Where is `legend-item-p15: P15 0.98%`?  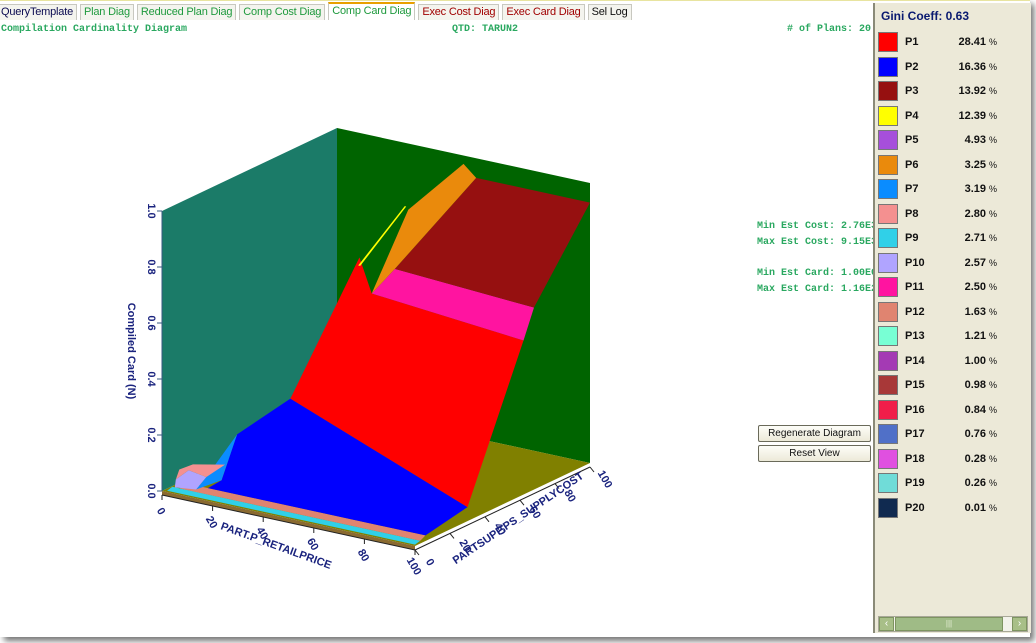 legend-item-p15: P15 0.98% is located at coordinates (948, 386).